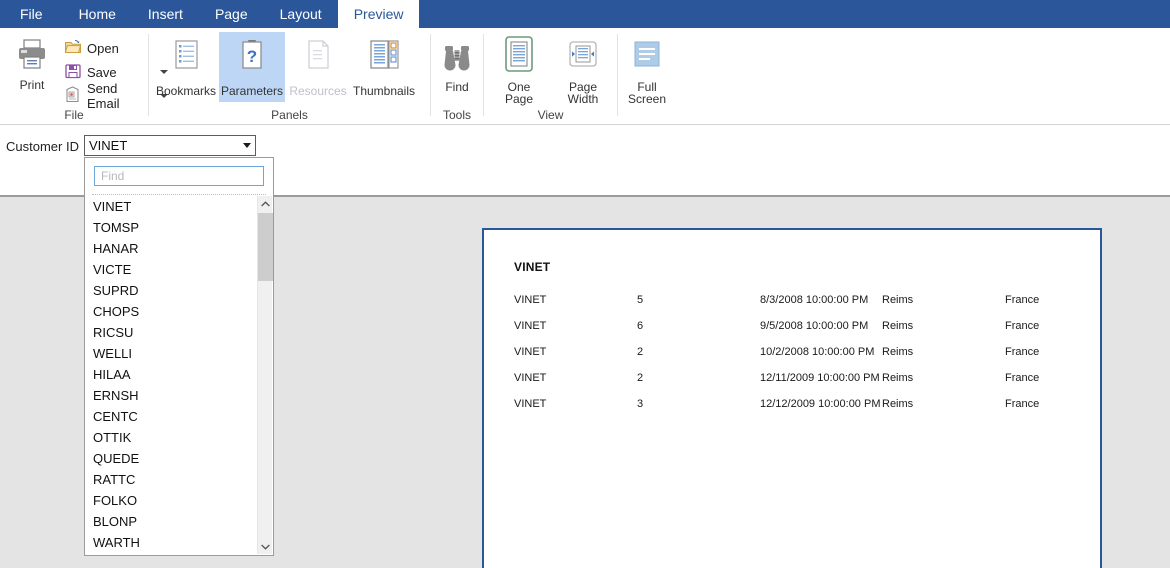  I want to click on bookmarks-button: Bookmarks, so click(186, 67).